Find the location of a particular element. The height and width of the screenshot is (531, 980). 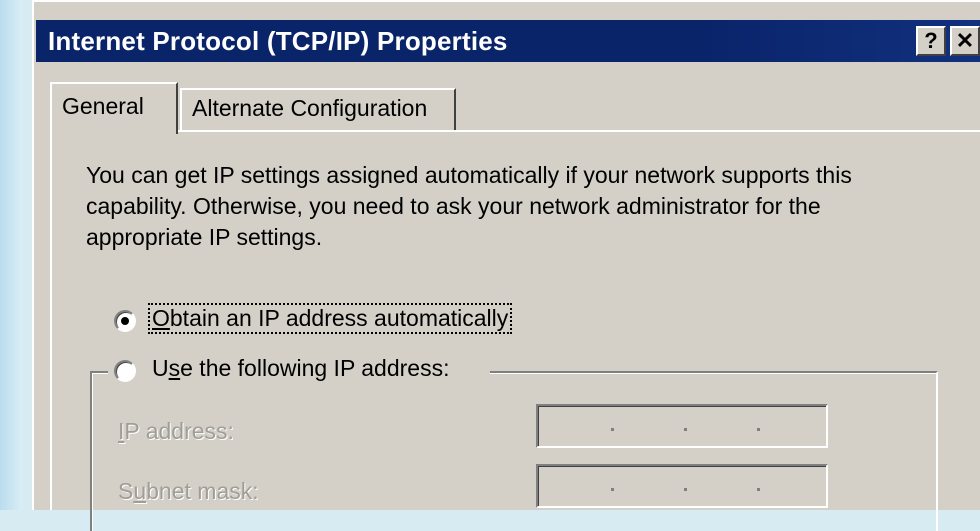

use-following-ip-radio is located at coordinates (125, 371).